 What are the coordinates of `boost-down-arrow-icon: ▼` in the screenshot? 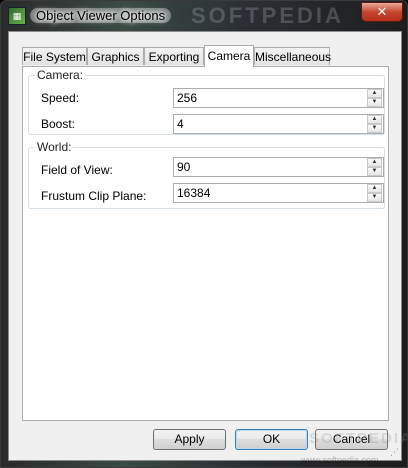 It's located at (374, 128).